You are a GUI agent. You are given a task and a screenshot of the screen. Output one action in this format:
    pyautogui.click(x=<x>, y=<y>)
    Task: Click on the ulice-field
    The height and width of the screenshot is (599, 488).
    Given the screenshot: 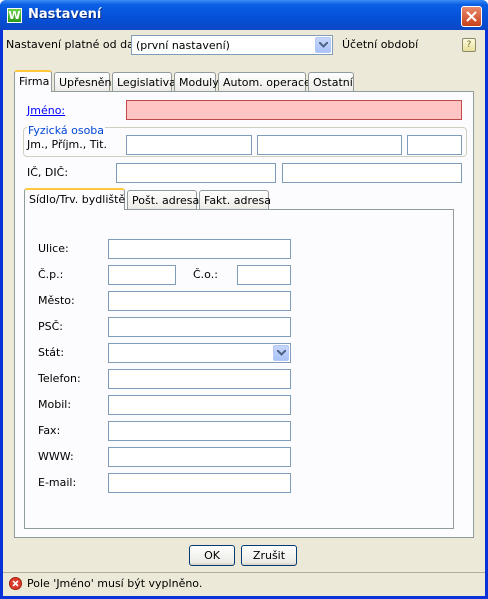 What is the action you would take?
    pyautogui.click(x=199, y=249)
    